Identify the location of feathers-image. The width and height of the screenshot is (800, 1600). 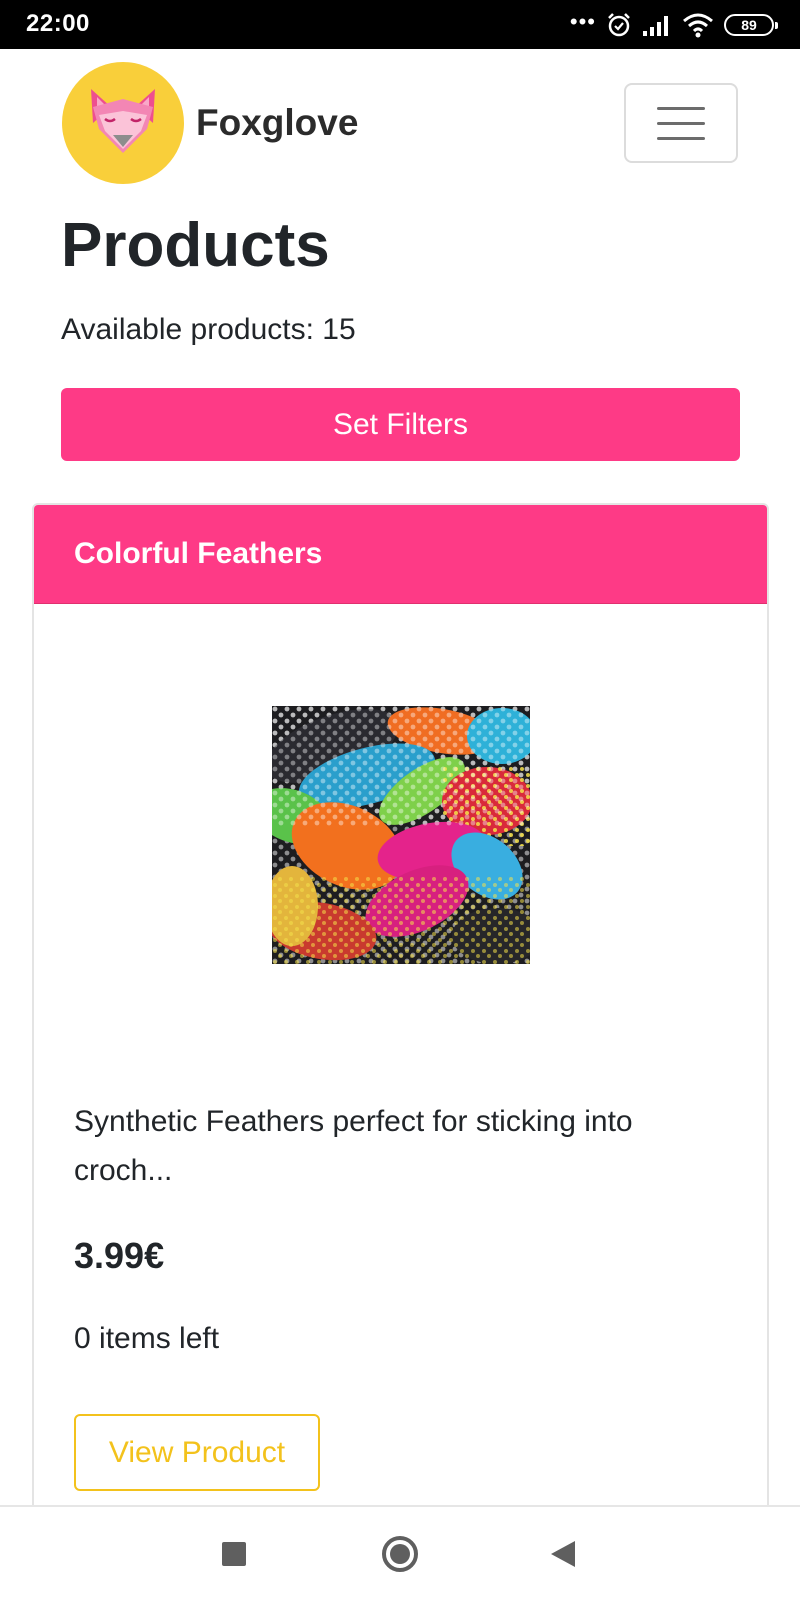
(401, 835).